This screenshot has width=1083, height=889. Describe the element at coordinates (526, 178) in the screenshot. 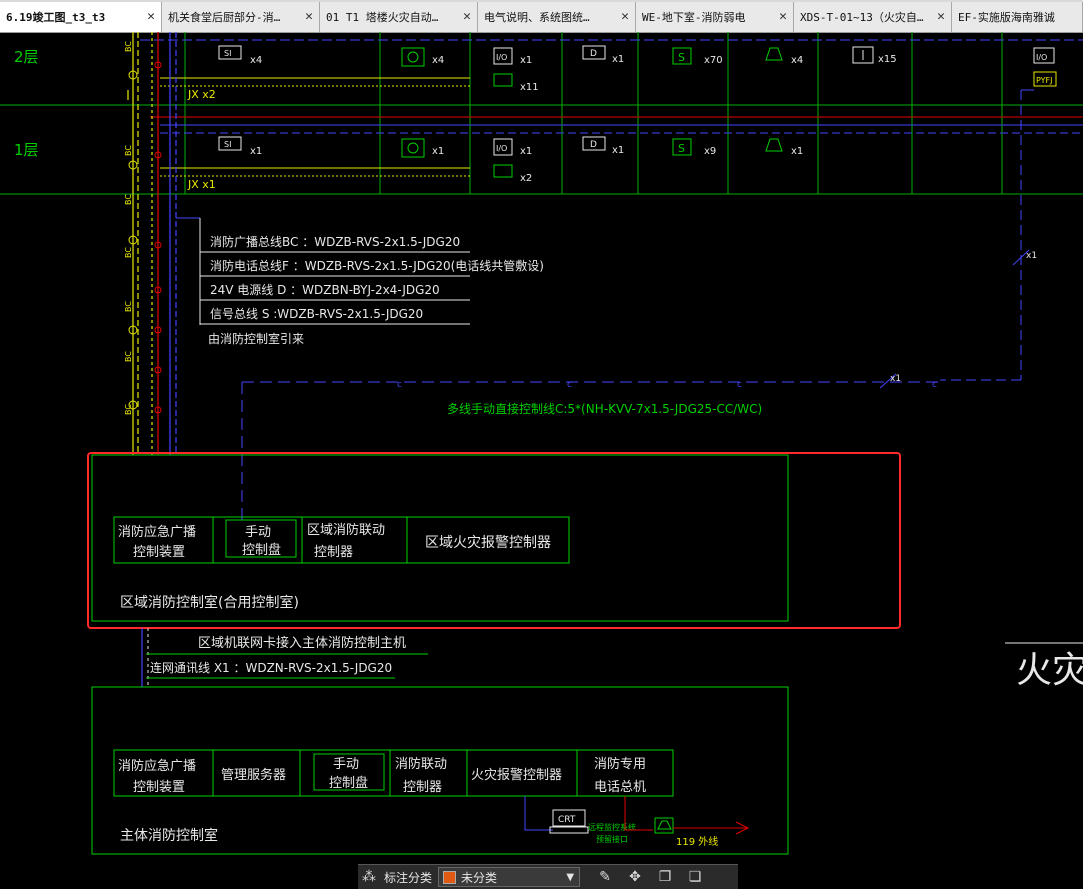

I see `device-count: x2` at that location.